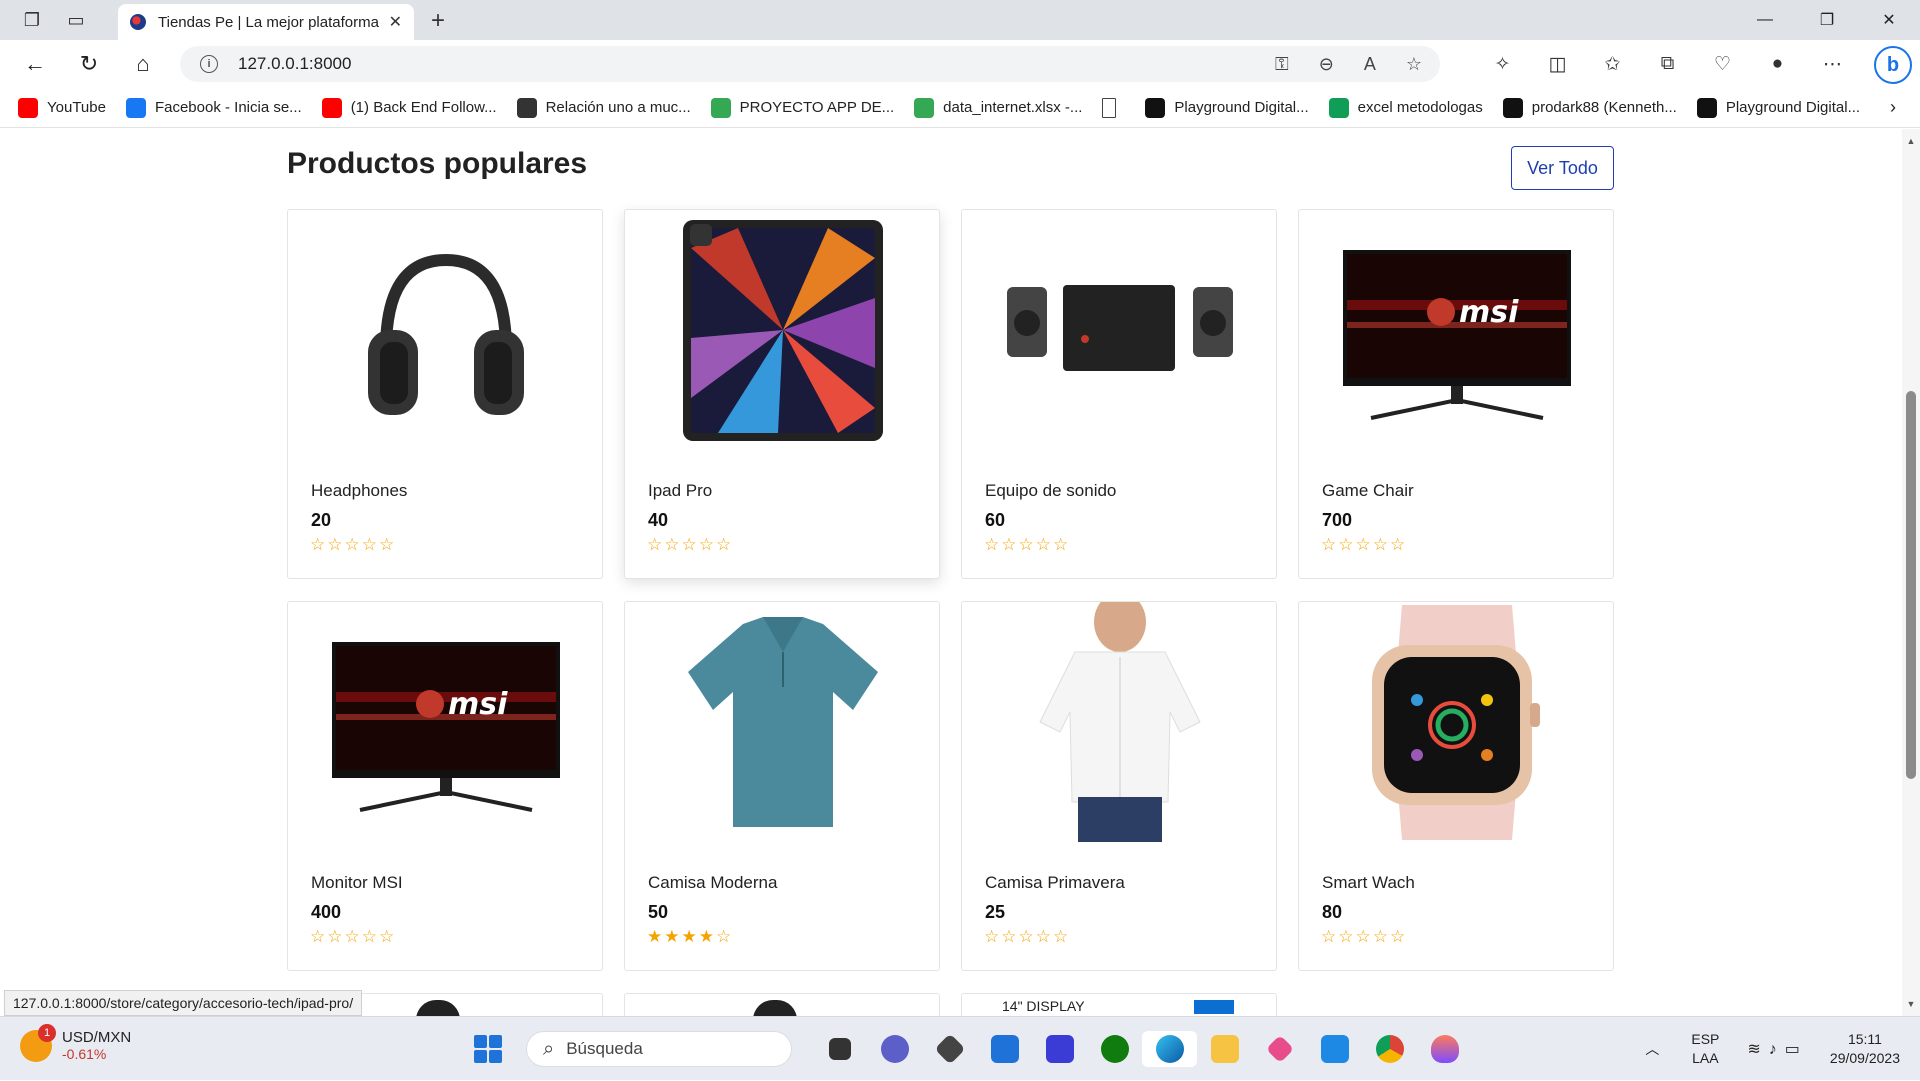 The image size is (1920, 1081). What do you see at coordinates (1502, 64) in the screenshot?
I see `extensions-icon: ✧` at bounding box center [1502, 64].